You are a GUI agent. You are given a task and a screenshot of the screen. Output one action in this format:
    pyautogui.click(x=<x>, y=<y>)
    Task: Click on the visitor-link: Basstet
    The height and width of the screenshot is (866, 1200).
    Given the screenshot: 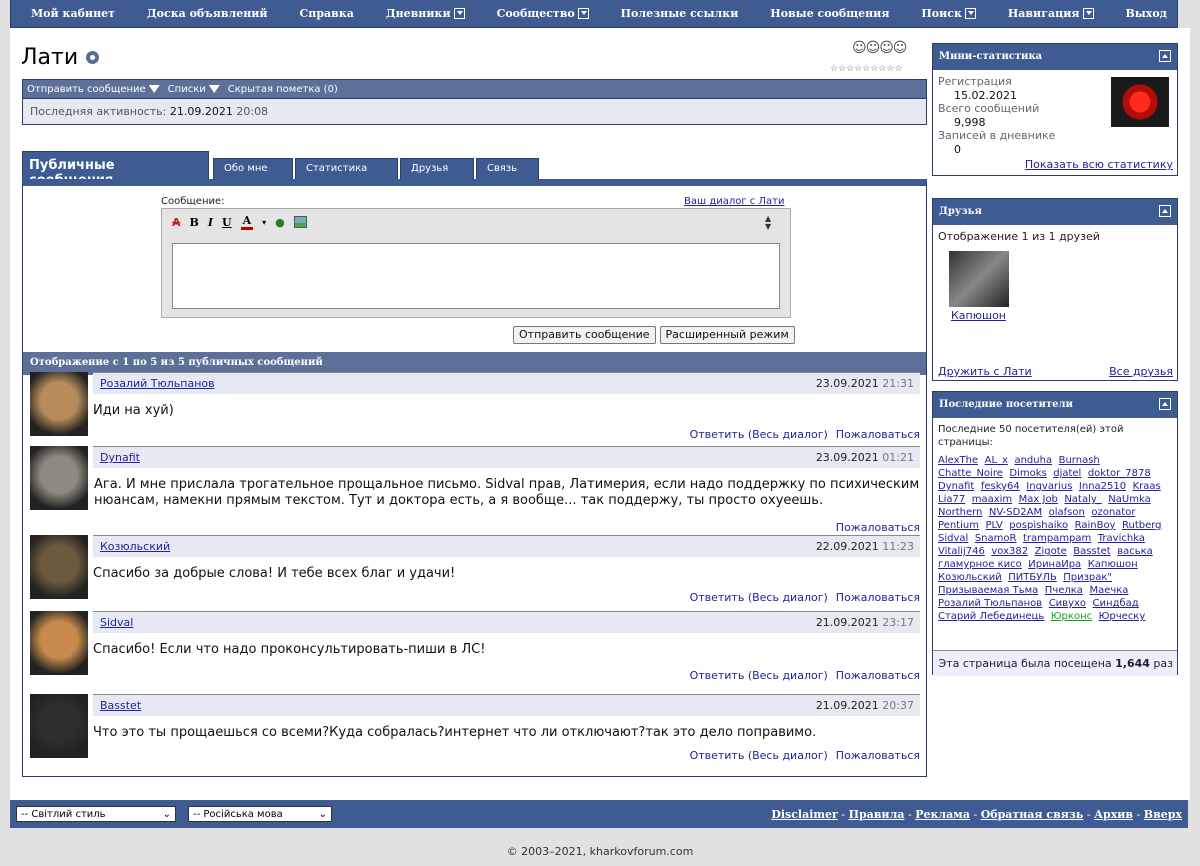 What is the action you would take?
    pyautogui.click(x=1091, y=551)
    